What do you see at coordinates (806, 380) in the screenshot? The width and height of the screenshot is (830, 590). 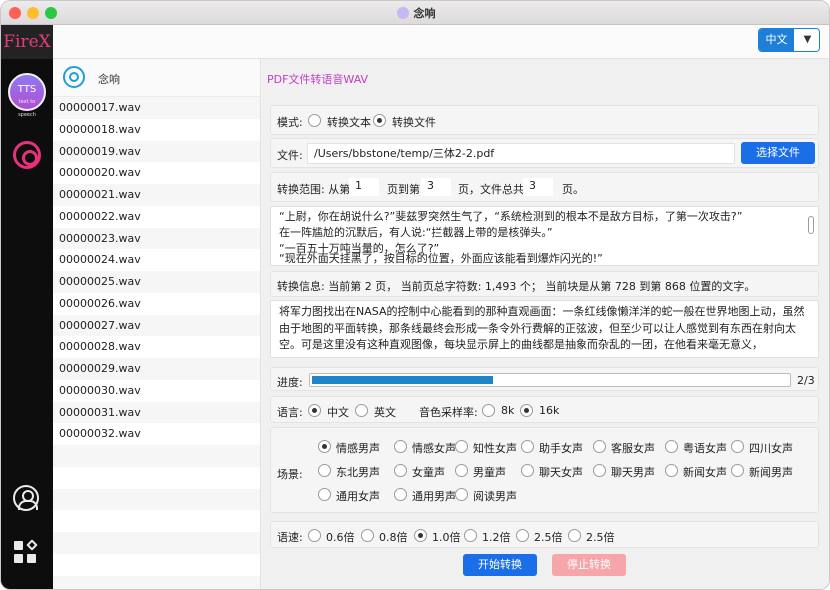 I see `progress-text: 2/3` at bounding box center [806, 380].